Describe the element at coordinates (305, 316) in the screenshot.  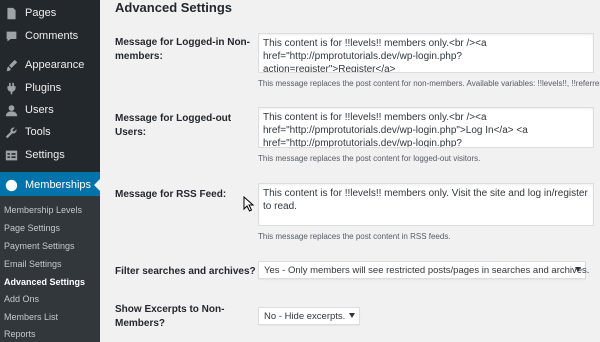
I see `show-excerpts-value: No - Hide excerpts.` at that location.